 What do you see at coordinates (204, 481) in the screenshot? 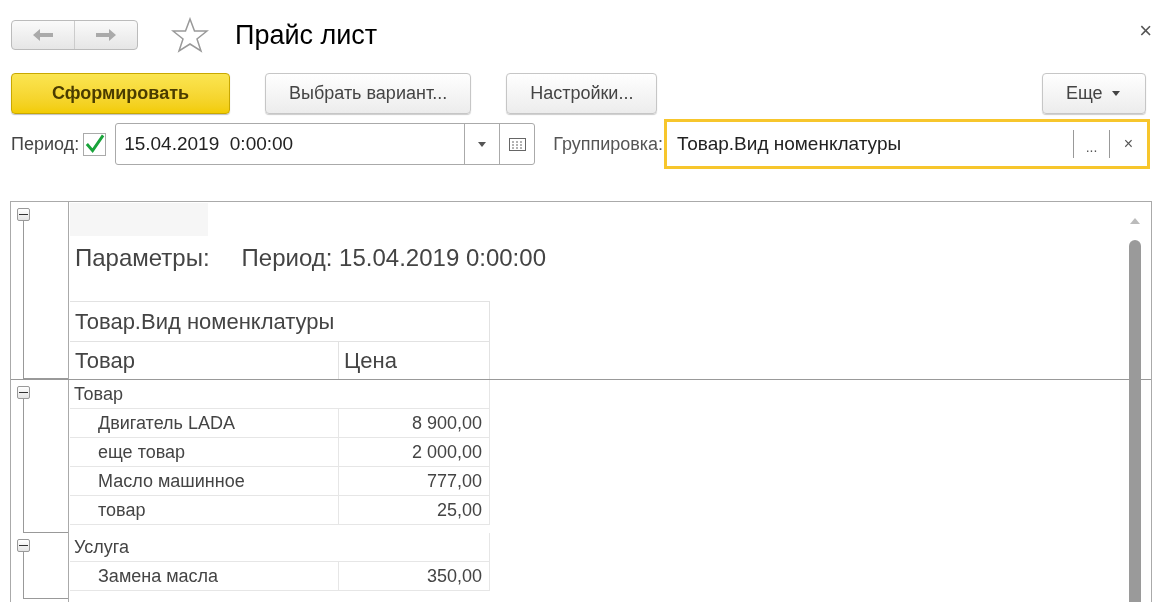
I see `table-cell: Масло машинное` at bounding box center [204, 481].